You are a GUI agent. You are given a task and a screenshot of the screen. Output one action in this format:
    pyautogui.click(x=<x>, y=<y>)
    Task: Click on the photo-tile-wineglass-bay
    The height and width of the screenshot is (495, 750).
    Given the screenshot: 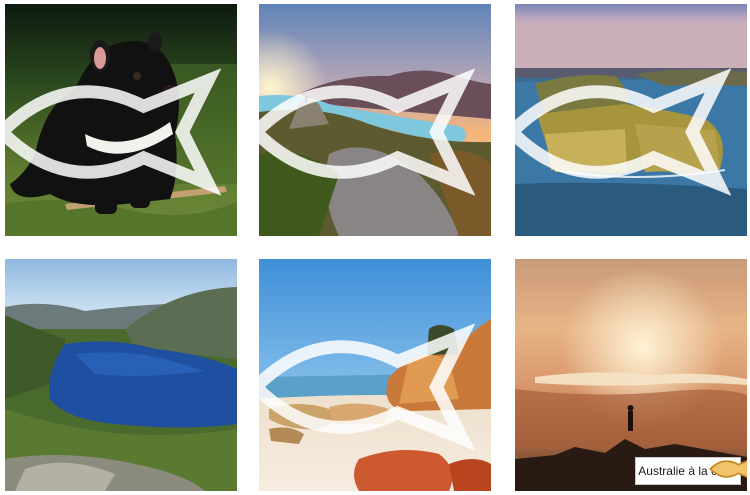 What is the action you would take?
    pyautogui.click(x=375, y=120)
    